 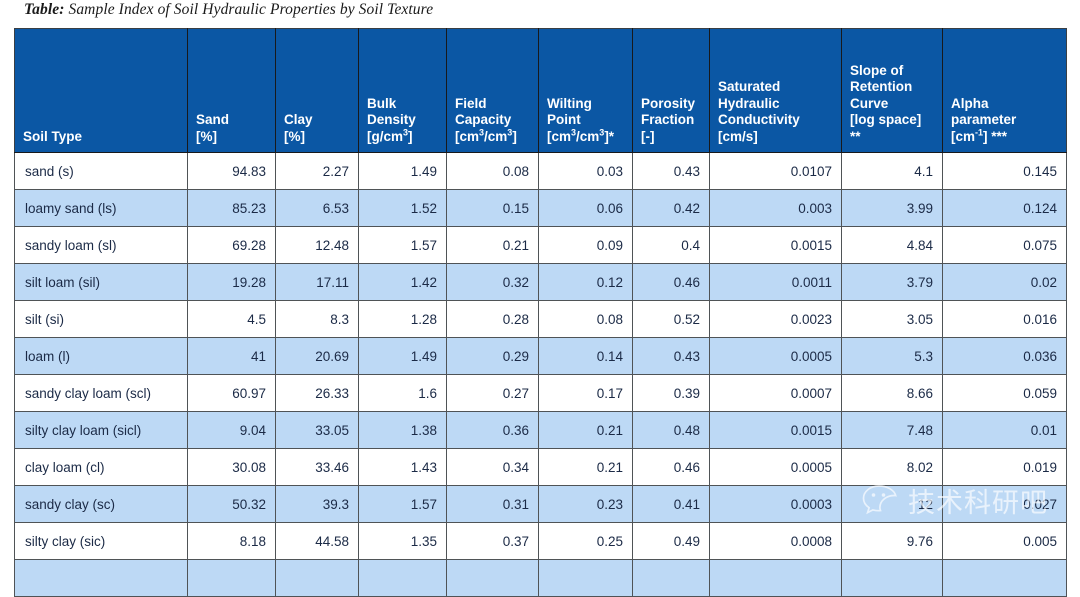 I want to click on column-header-line: Alpha, so click(x=970, y=103).